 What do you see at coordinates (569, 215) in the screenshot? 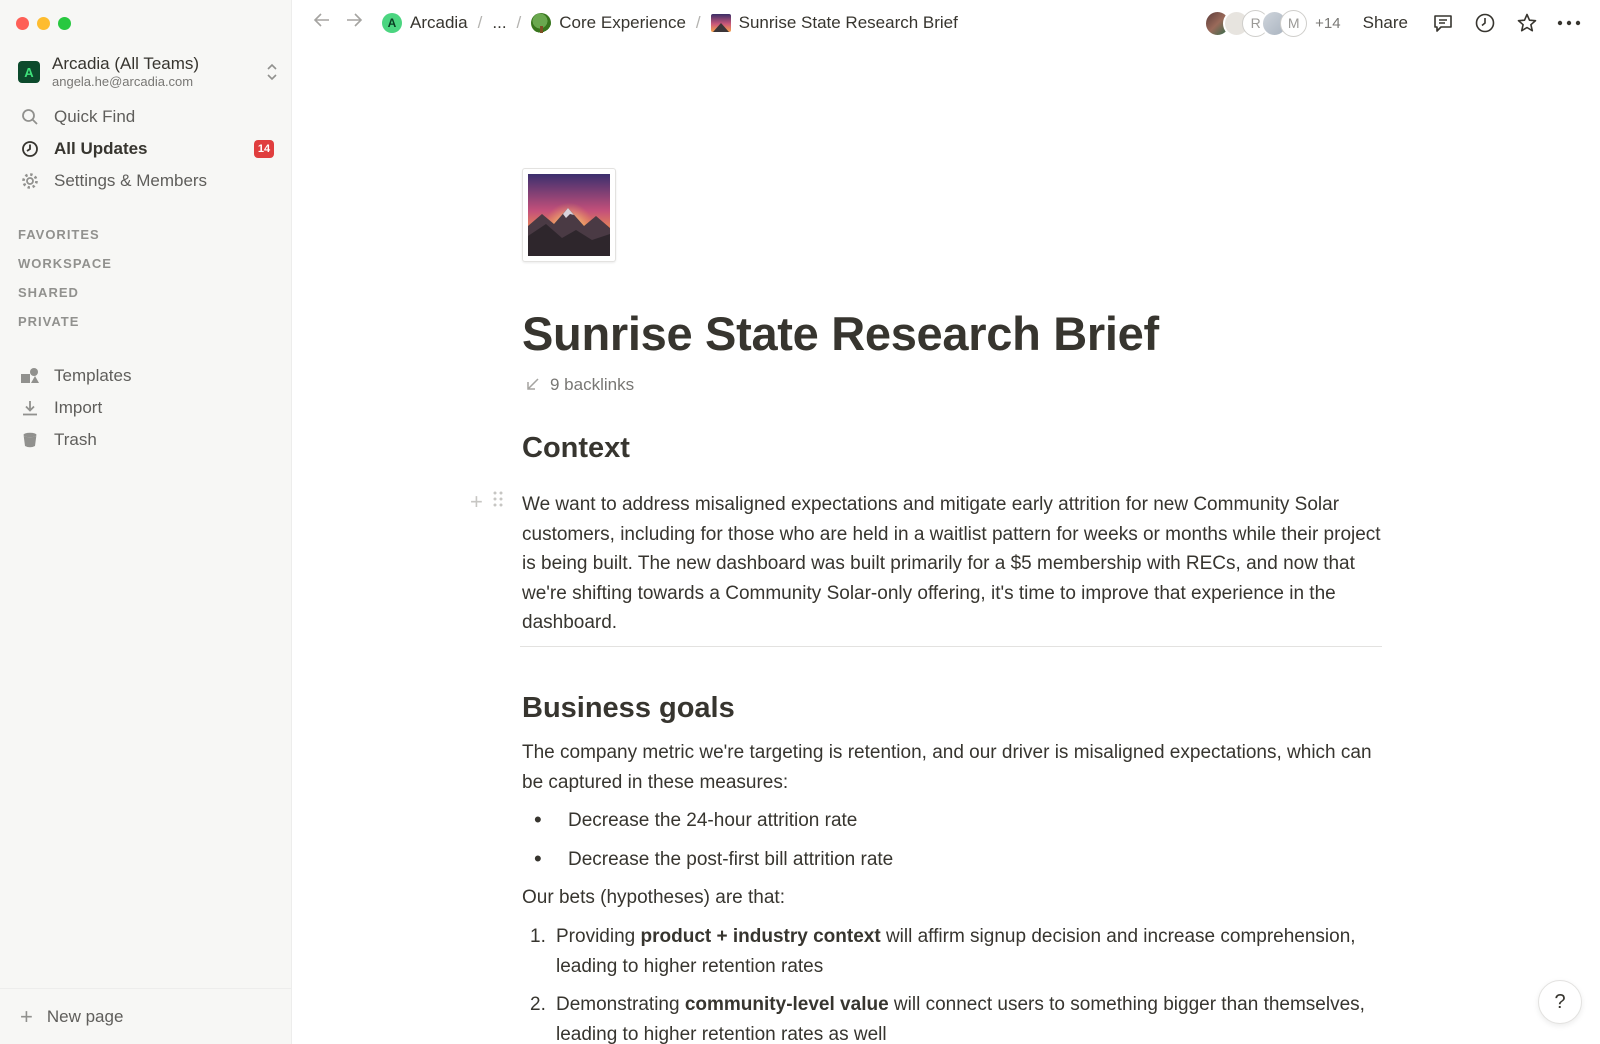
I see `page-icon-sunrise` at bounding box center [569, 215].